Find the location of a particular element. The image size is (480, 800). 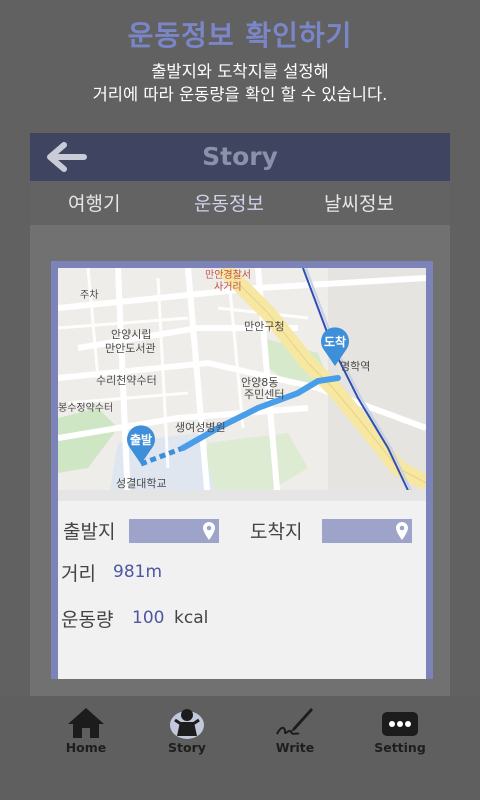

end-marker-label: 도착 is located at coordinates (335, 341).